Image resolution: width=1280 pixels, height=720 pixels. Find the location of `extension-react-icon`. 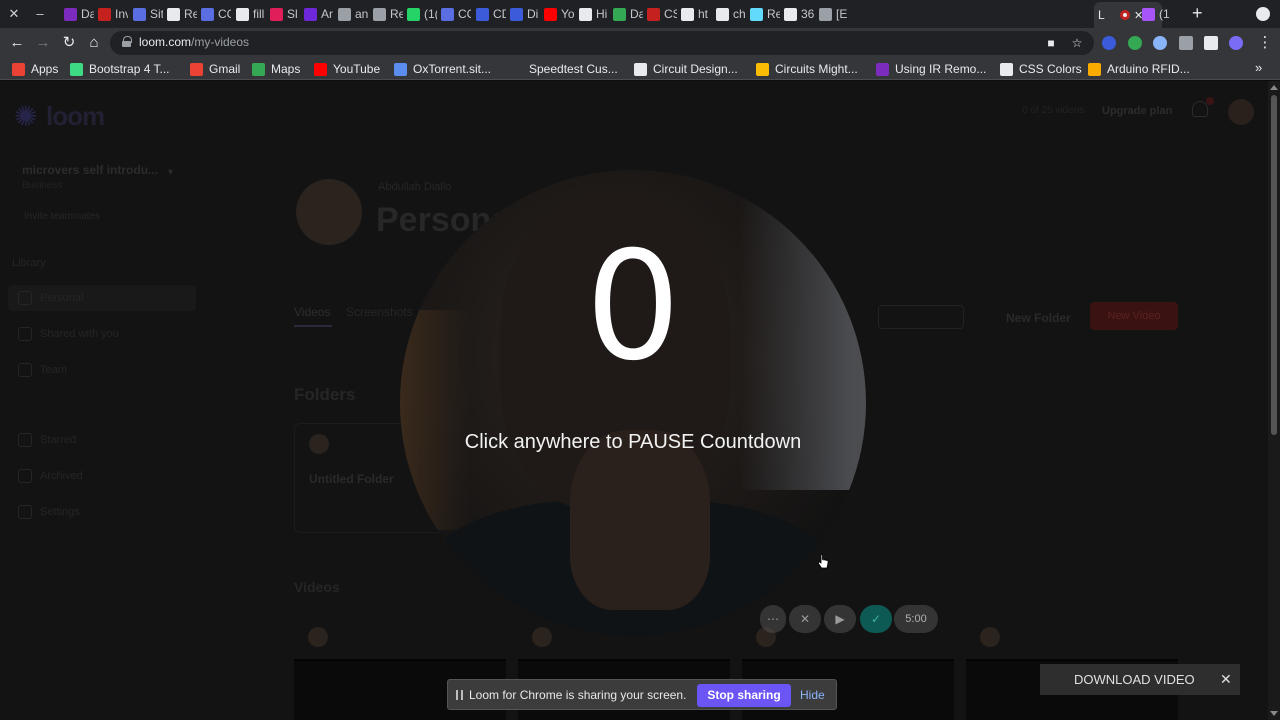

extension-react-icon is located at coordinates (1109, 43).